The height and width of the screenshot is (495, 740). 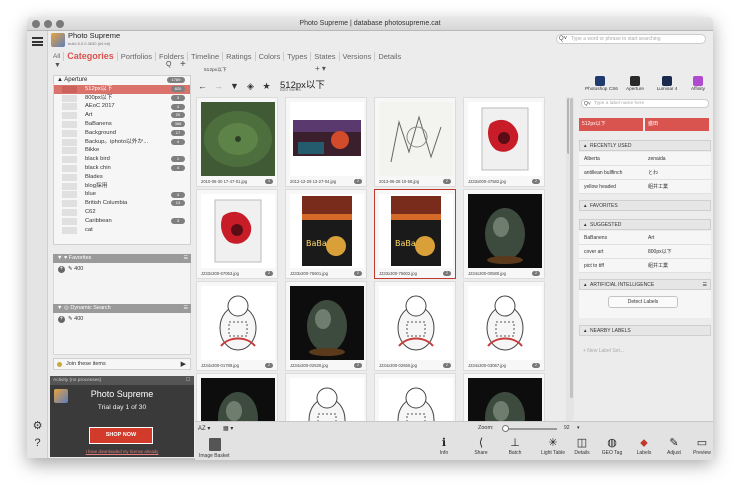 I want to click on thumbnail-cell: 2013-06-28 10-58.jpg 2, so click(x=415, y=142).